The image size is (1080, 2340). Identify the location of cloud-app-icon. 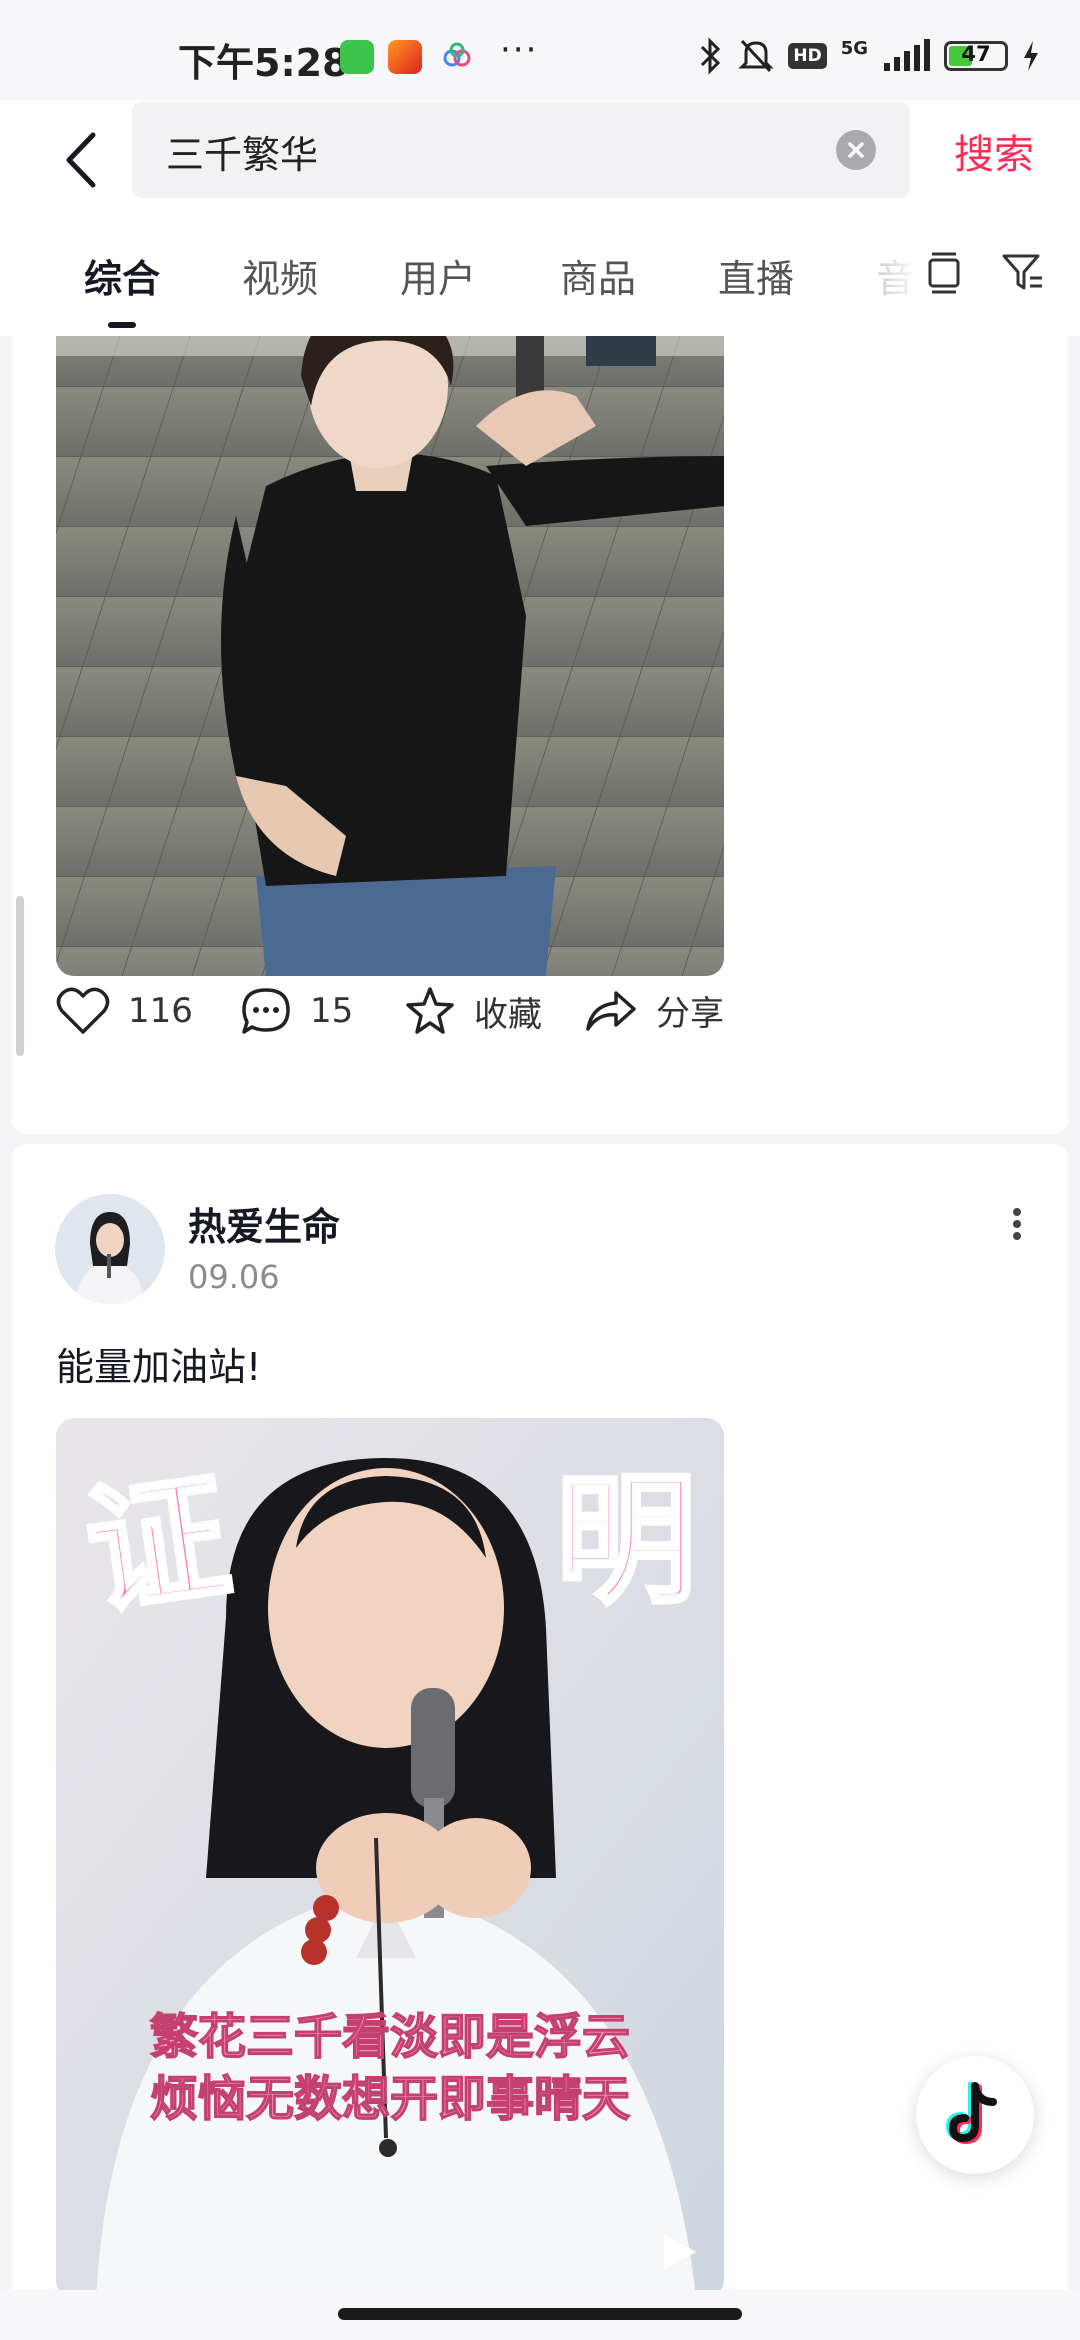
(457, 57).